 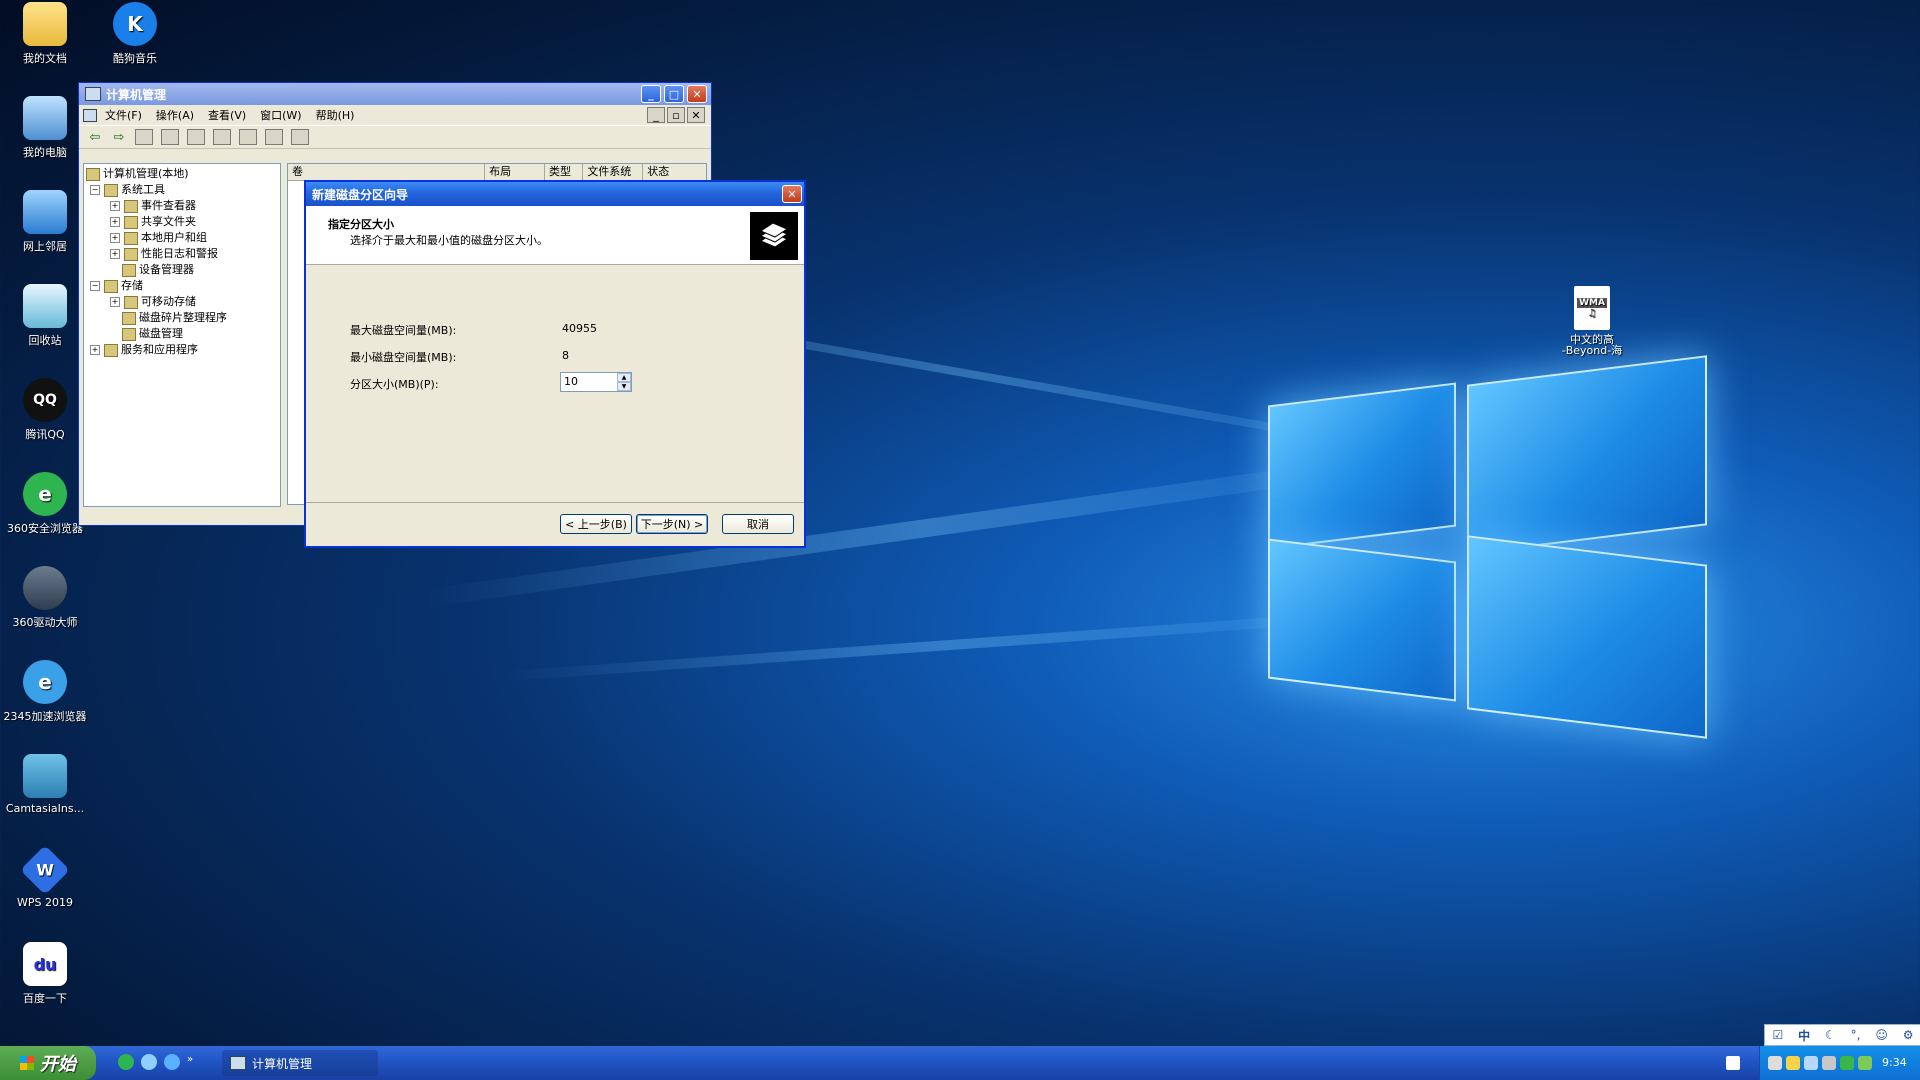 I want to click on close-button: ✕, so click(x=697, y=94).